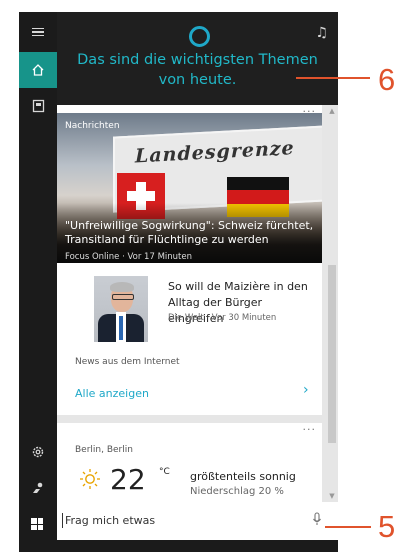 This screenshot has height=552, width=410. Describe the element at coordinates (197, 521) in the screenshot. I see `search-input: Frag mich etwas` at that location.